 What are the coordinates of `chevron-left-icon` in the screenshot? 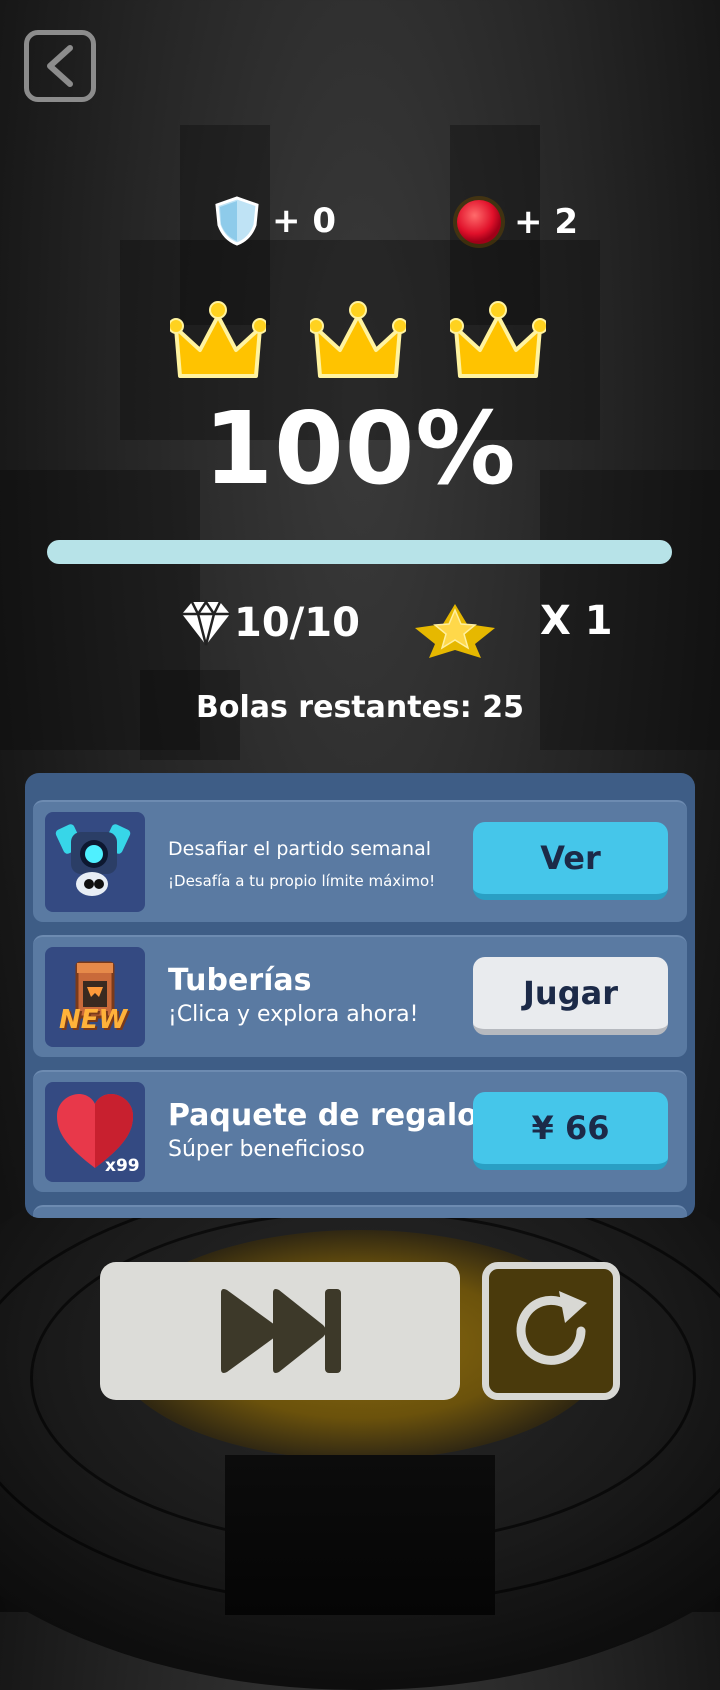 It's located at (60, 66).